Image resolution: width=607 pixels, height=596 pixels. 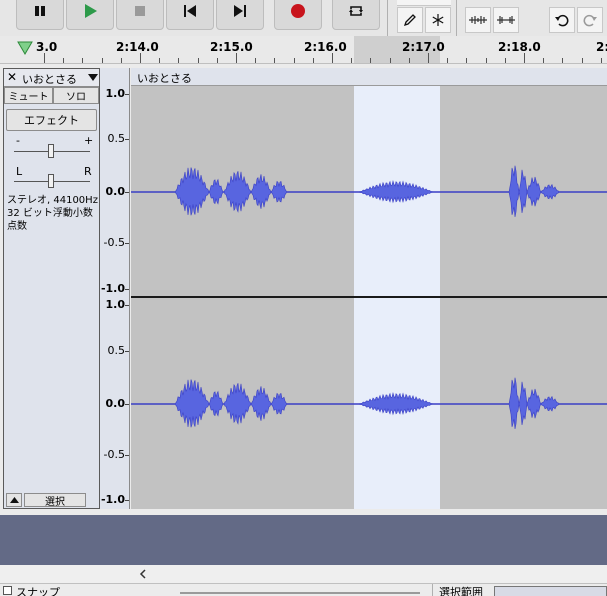 I want to click on redo-button, so click(x=590, y=20).